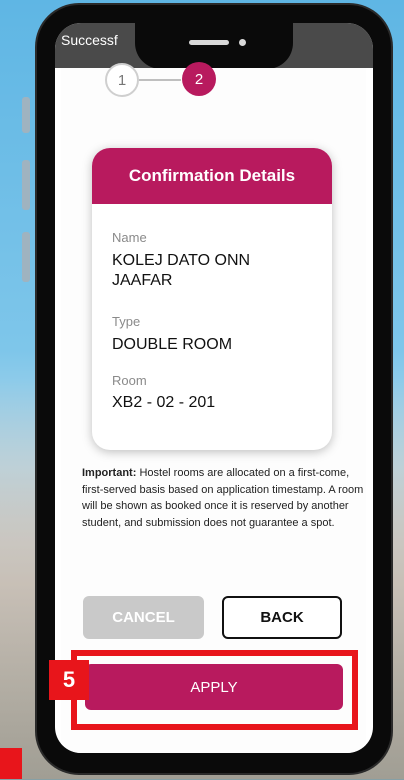  What do you see at coordinates (209, 42) in the screenshot?
I see `speaker-icon` at bounding box center [209, 42].